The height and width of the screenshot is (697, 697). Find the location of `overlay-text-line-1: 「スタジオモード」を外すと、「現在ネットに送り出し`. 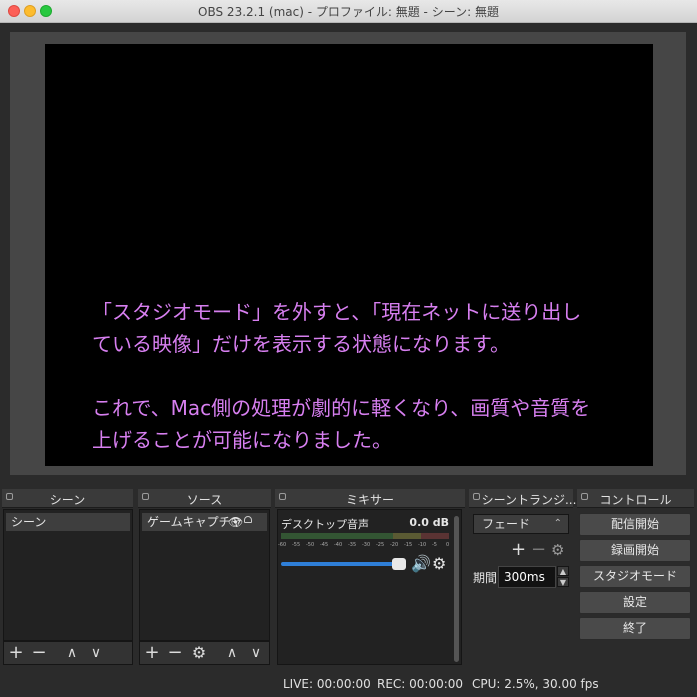

overlay-text-line-1: 「スタジオモード」を外すと、「現在ネットに送り出し is located at coordinates (337, 312).